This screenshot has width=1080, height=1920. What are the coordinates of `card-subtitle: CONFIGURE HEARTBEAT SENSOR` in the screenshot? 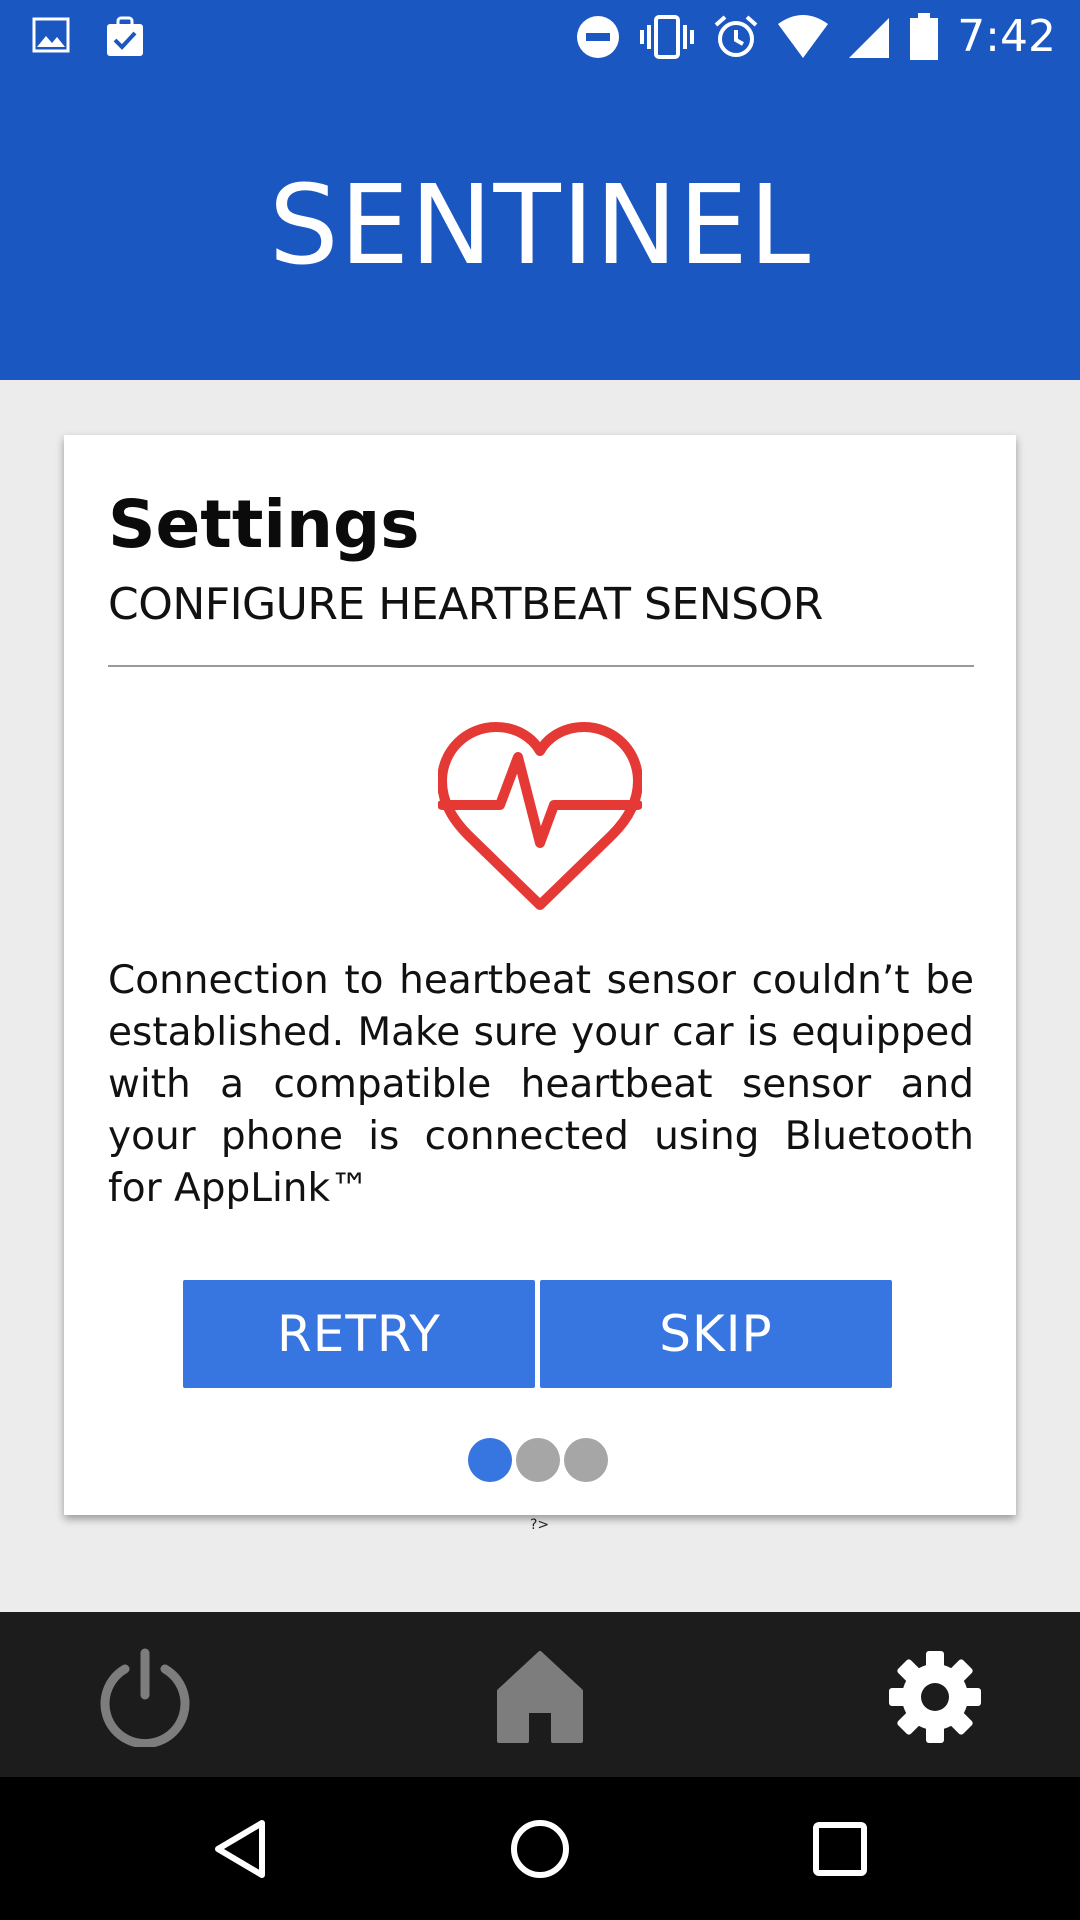 It's located at (465, 604).